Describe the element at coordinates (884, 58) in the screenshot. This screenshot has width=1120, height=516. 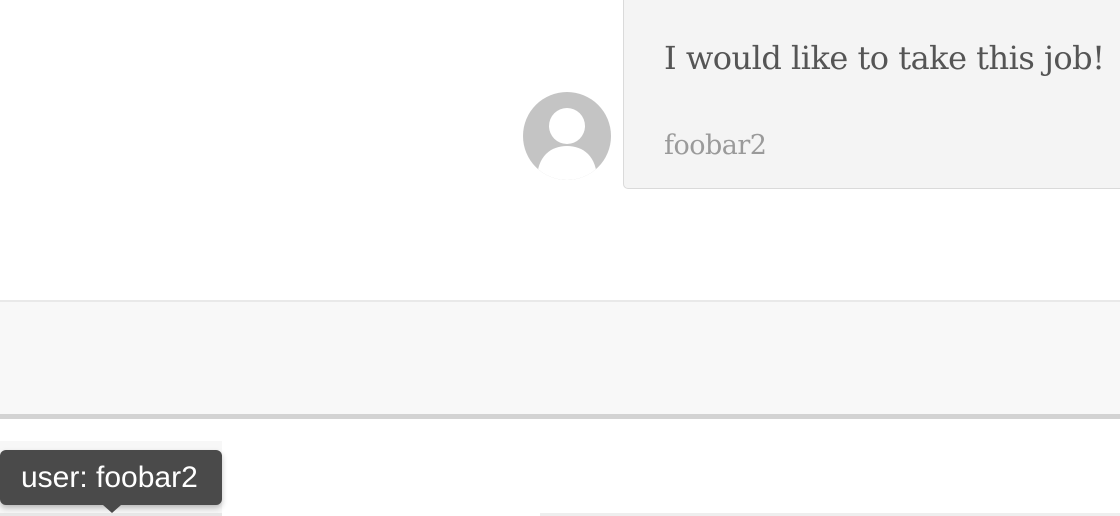
I see `comment-message: I would like to take this job!` at that location.